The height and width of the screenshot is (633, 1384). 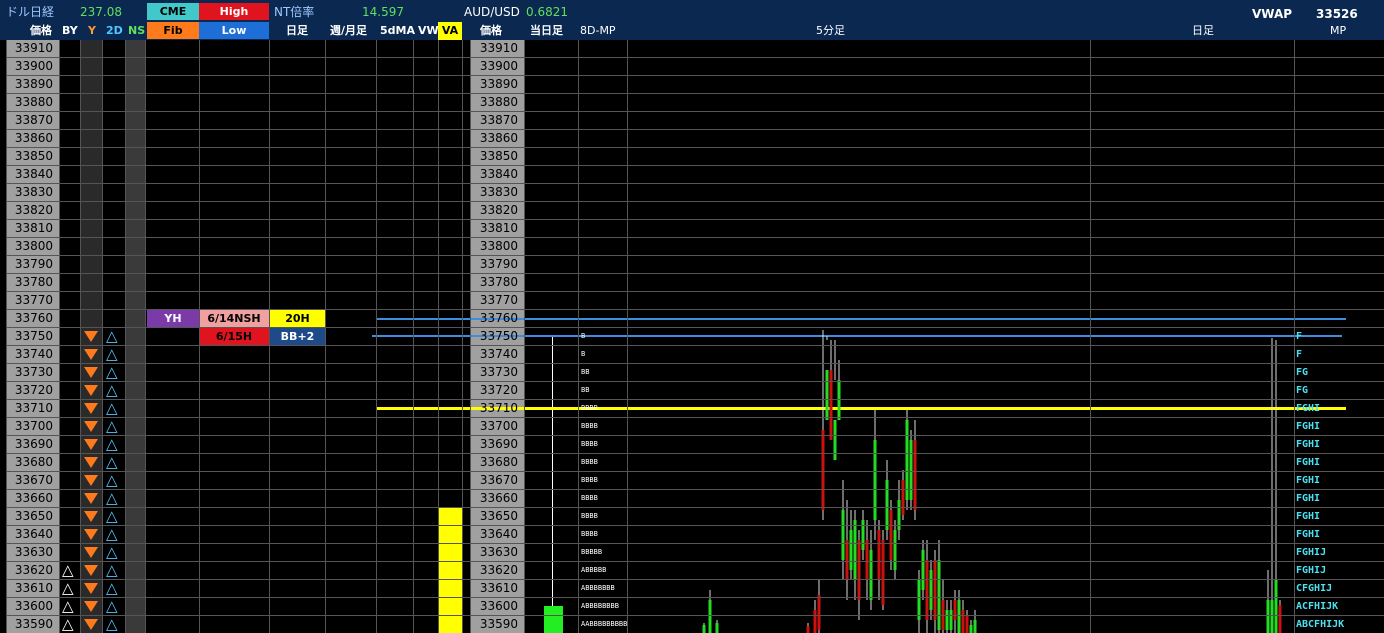 What do you see at coordinates (32, 66) in the screenshot?
I see `price-cell: 33900` at bounding box center [32, 66].